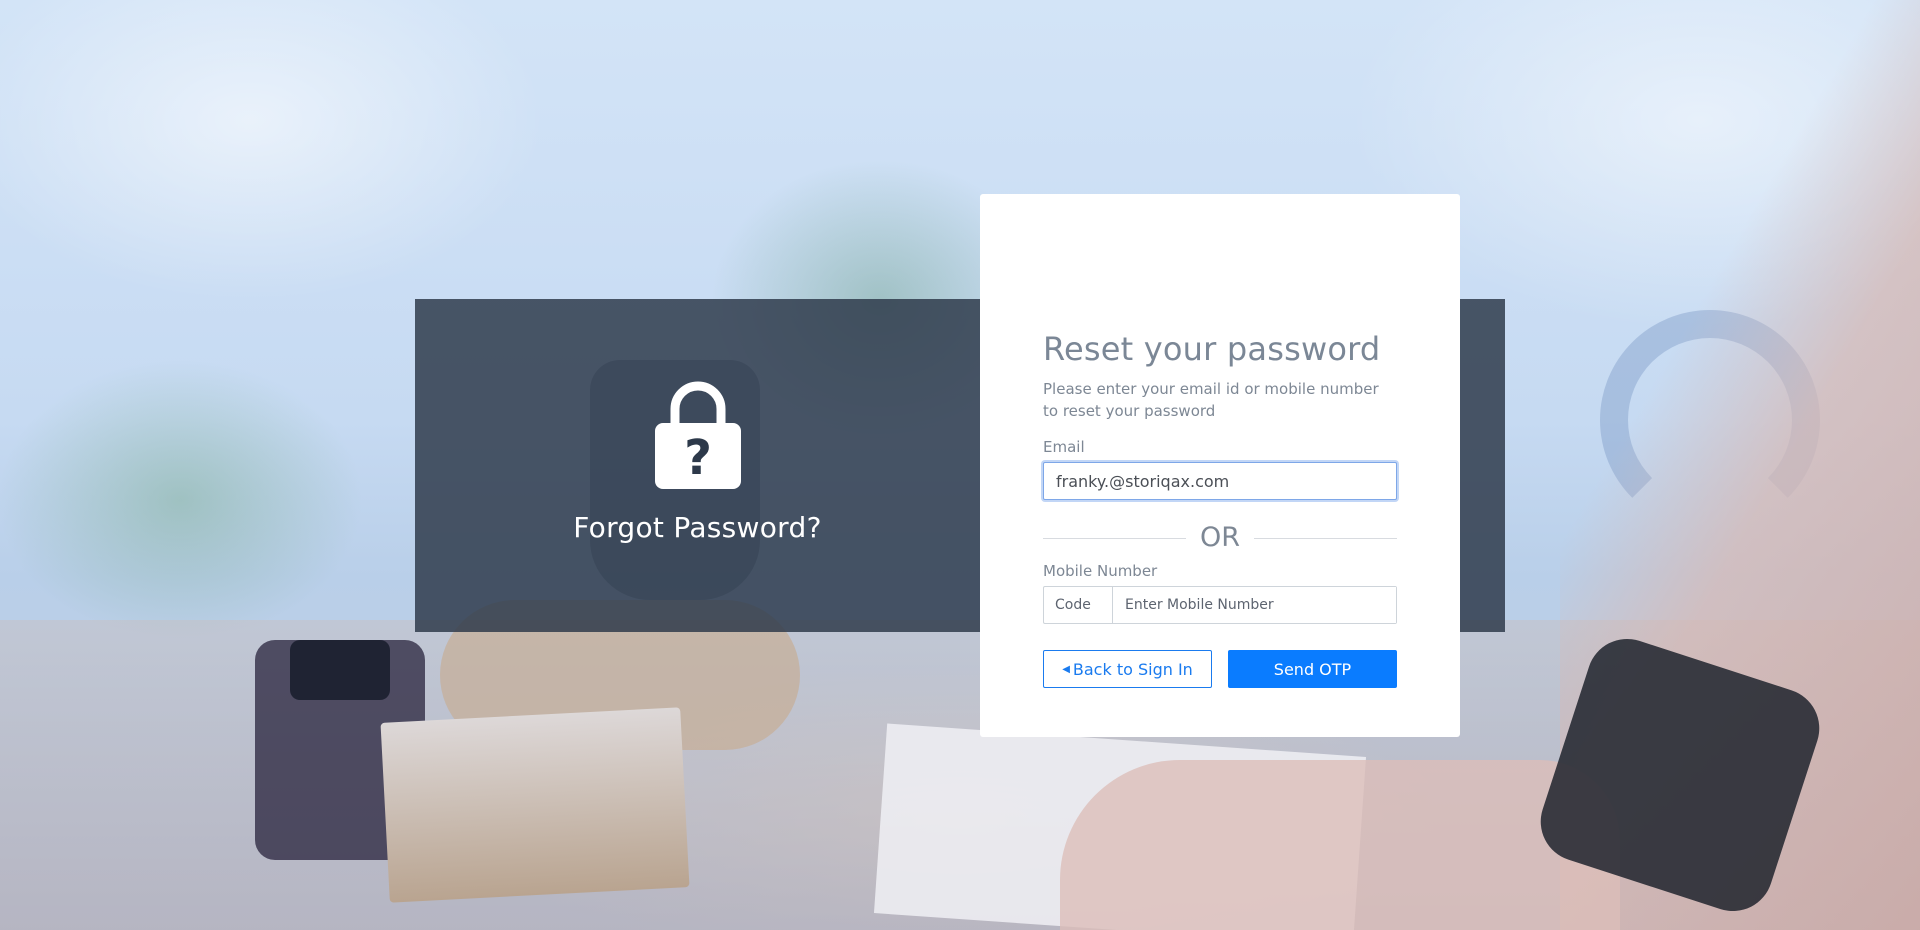  What do you see at coordinates (1132, 669) in the screenshot?
I see `back-button-label: Back to Sign In` at bounding box center [1132, 669].